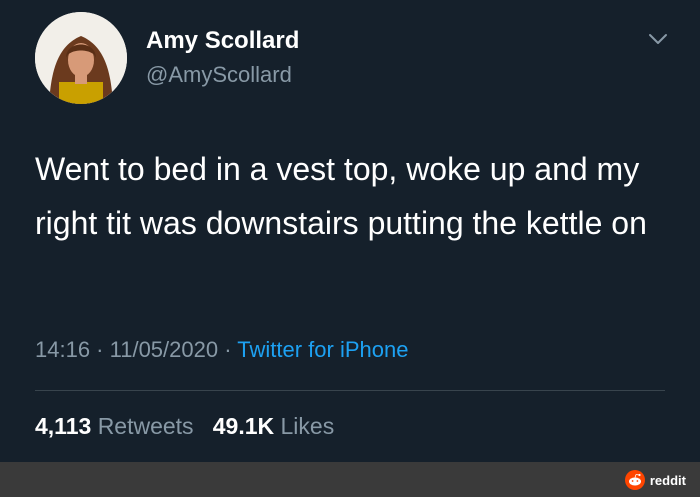 The width and height of the screenshot is (700, 497). I want to click on avatar, so click(81, 58).